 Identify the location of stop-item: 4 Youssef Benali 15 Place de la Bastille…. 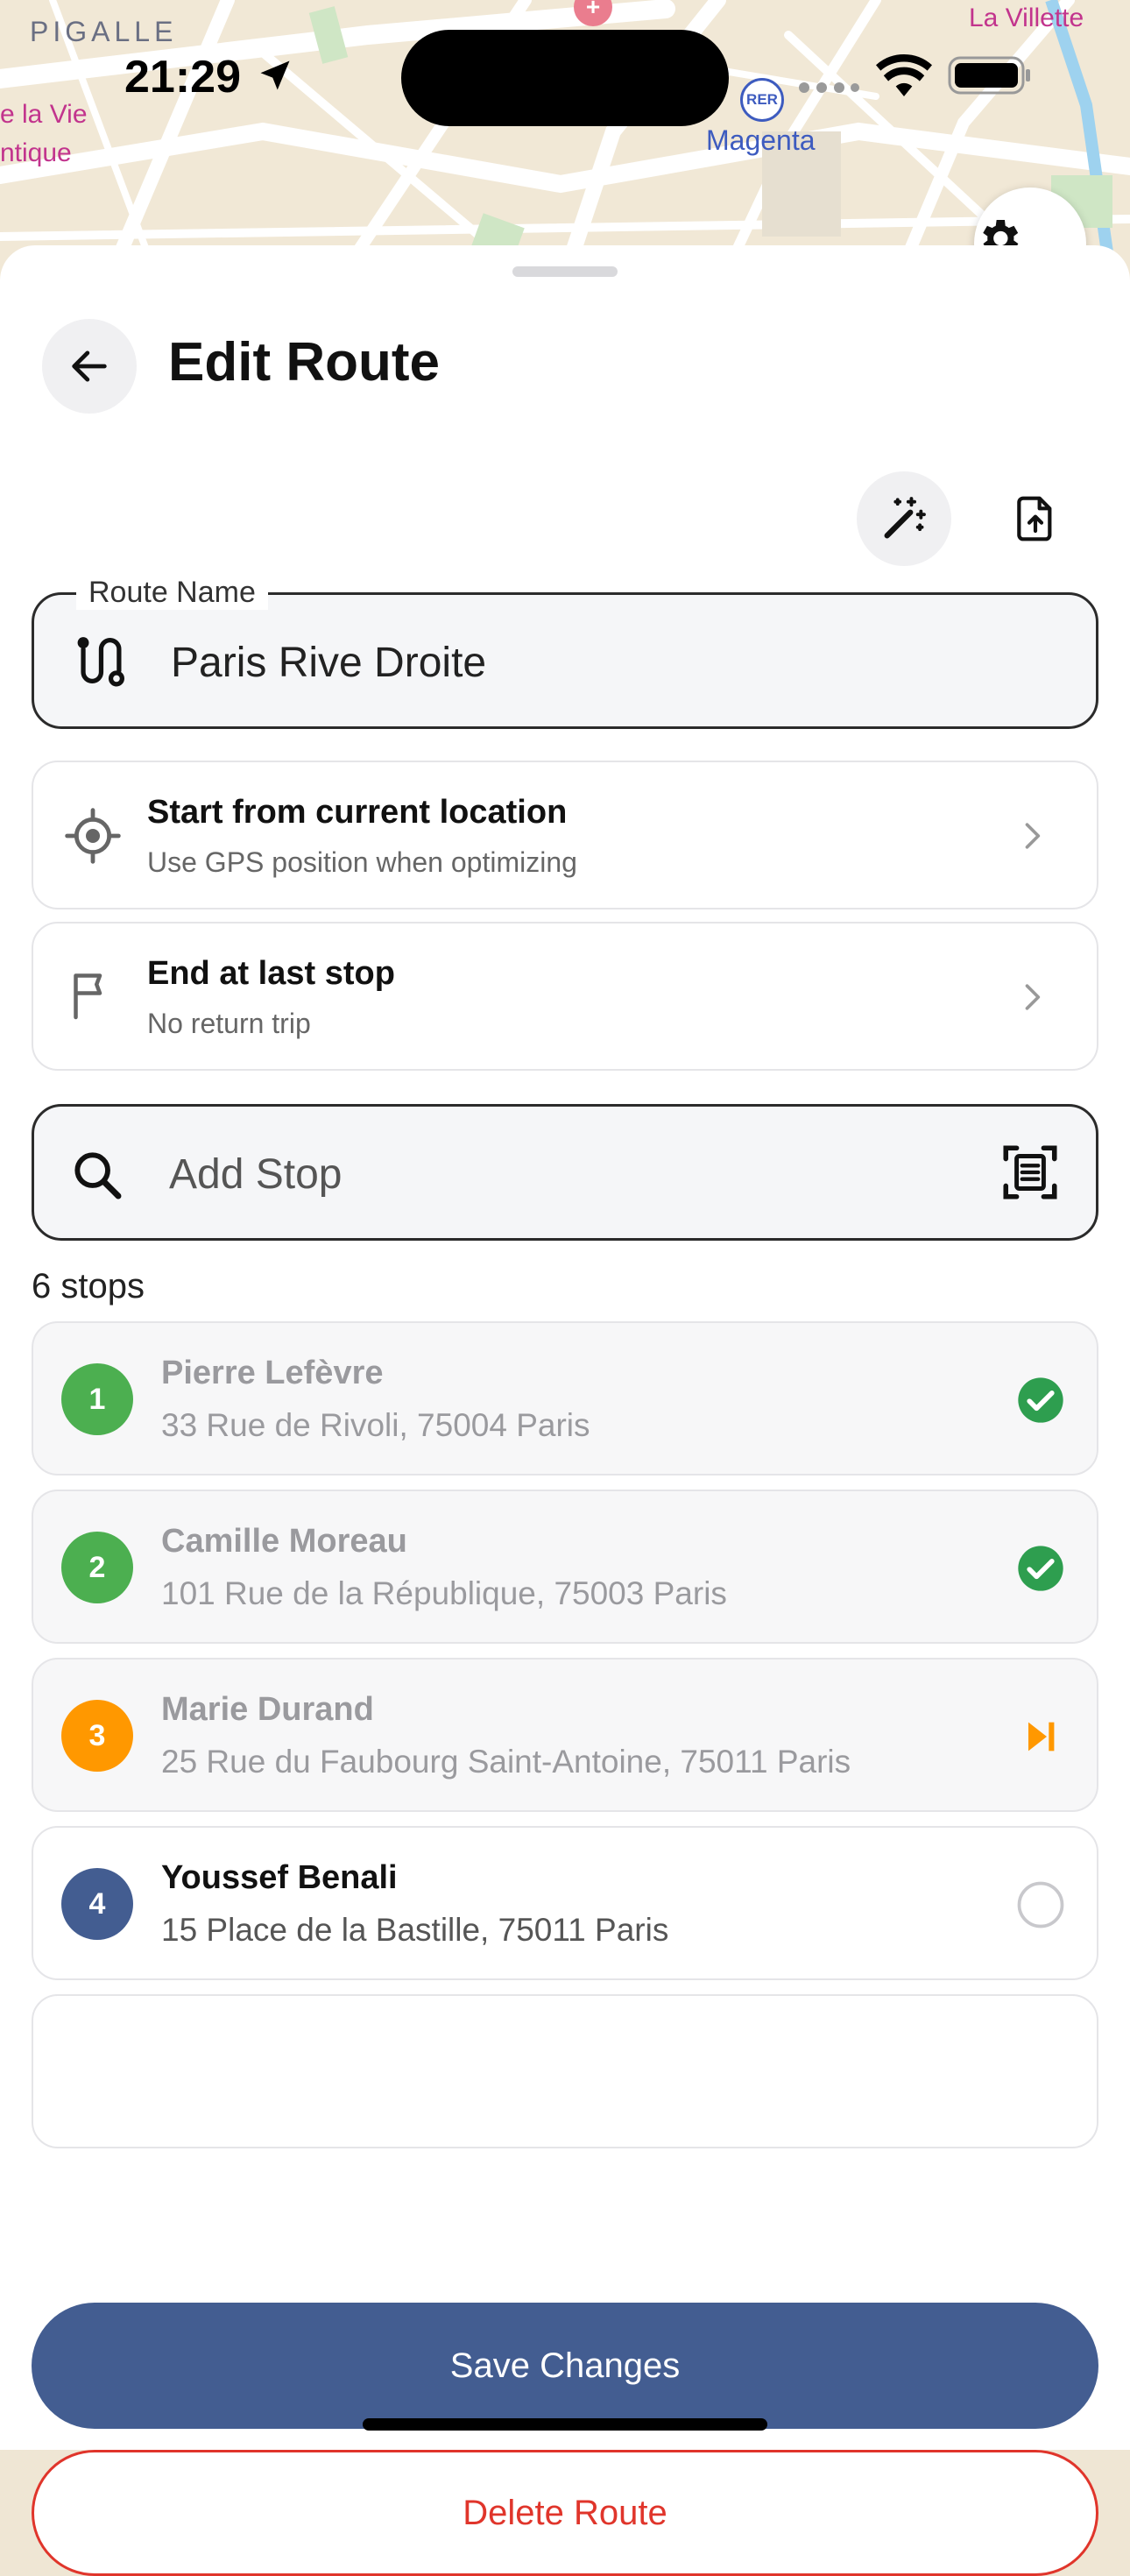
(565, 1903).